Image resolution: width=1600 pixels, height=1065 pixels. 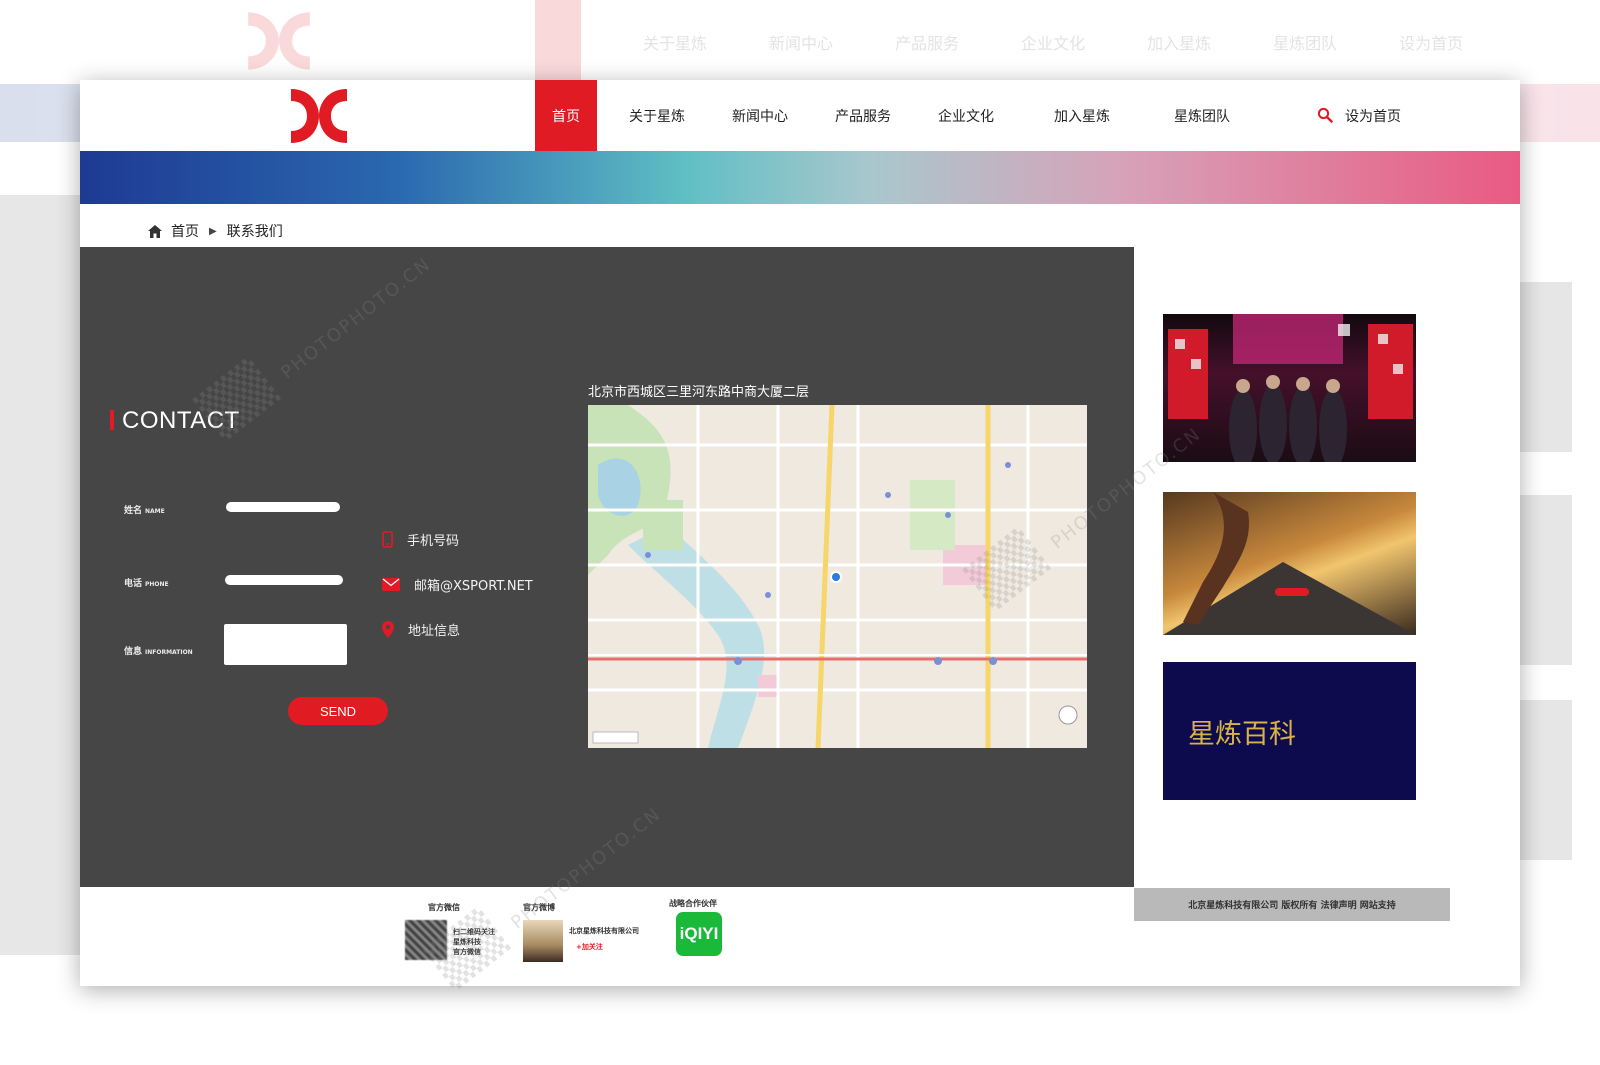 What do you see at coordinates (1179, 43) in the screenshot?
I see `background-nav-label: 加入星炼` at bounding box center [1179, 43].